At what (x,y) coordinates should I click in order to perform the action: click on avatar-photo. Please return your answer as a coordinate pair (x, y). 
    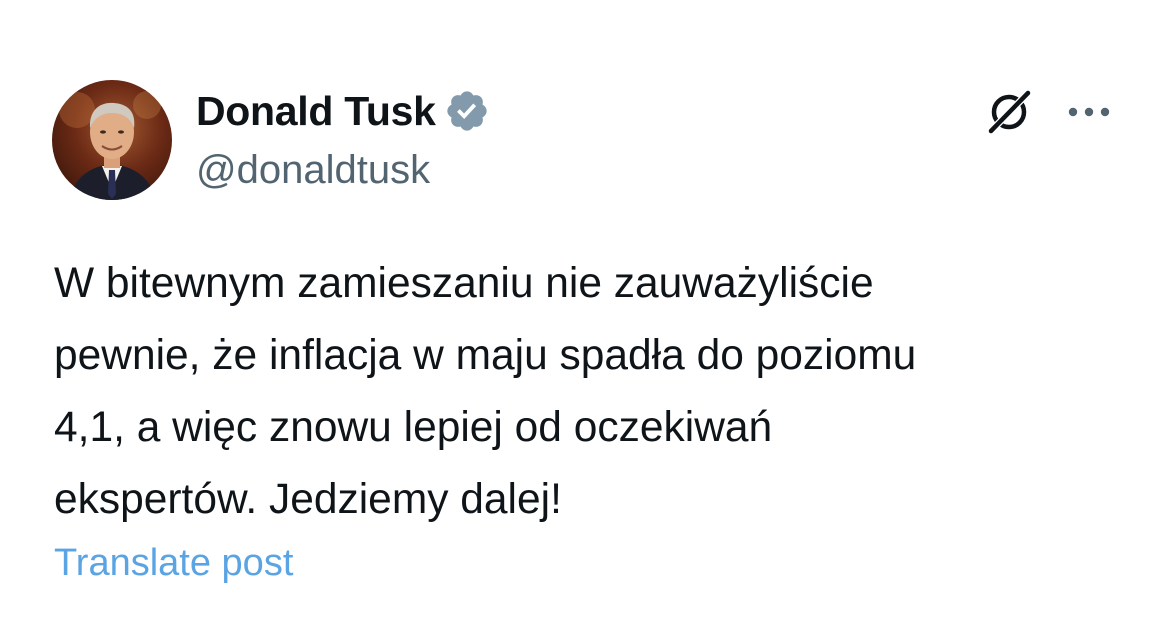
    Looking at the image, I should click on (110, 145).